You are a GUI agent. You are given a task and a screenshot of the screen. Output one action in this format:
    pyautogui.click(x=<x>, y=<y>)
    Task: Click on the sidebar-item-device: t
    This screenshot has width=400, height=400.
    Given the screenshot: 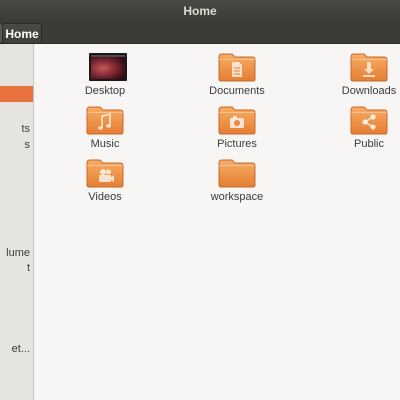 What is the action you would take?
    pyautogui.click(x=16, y=268)
    